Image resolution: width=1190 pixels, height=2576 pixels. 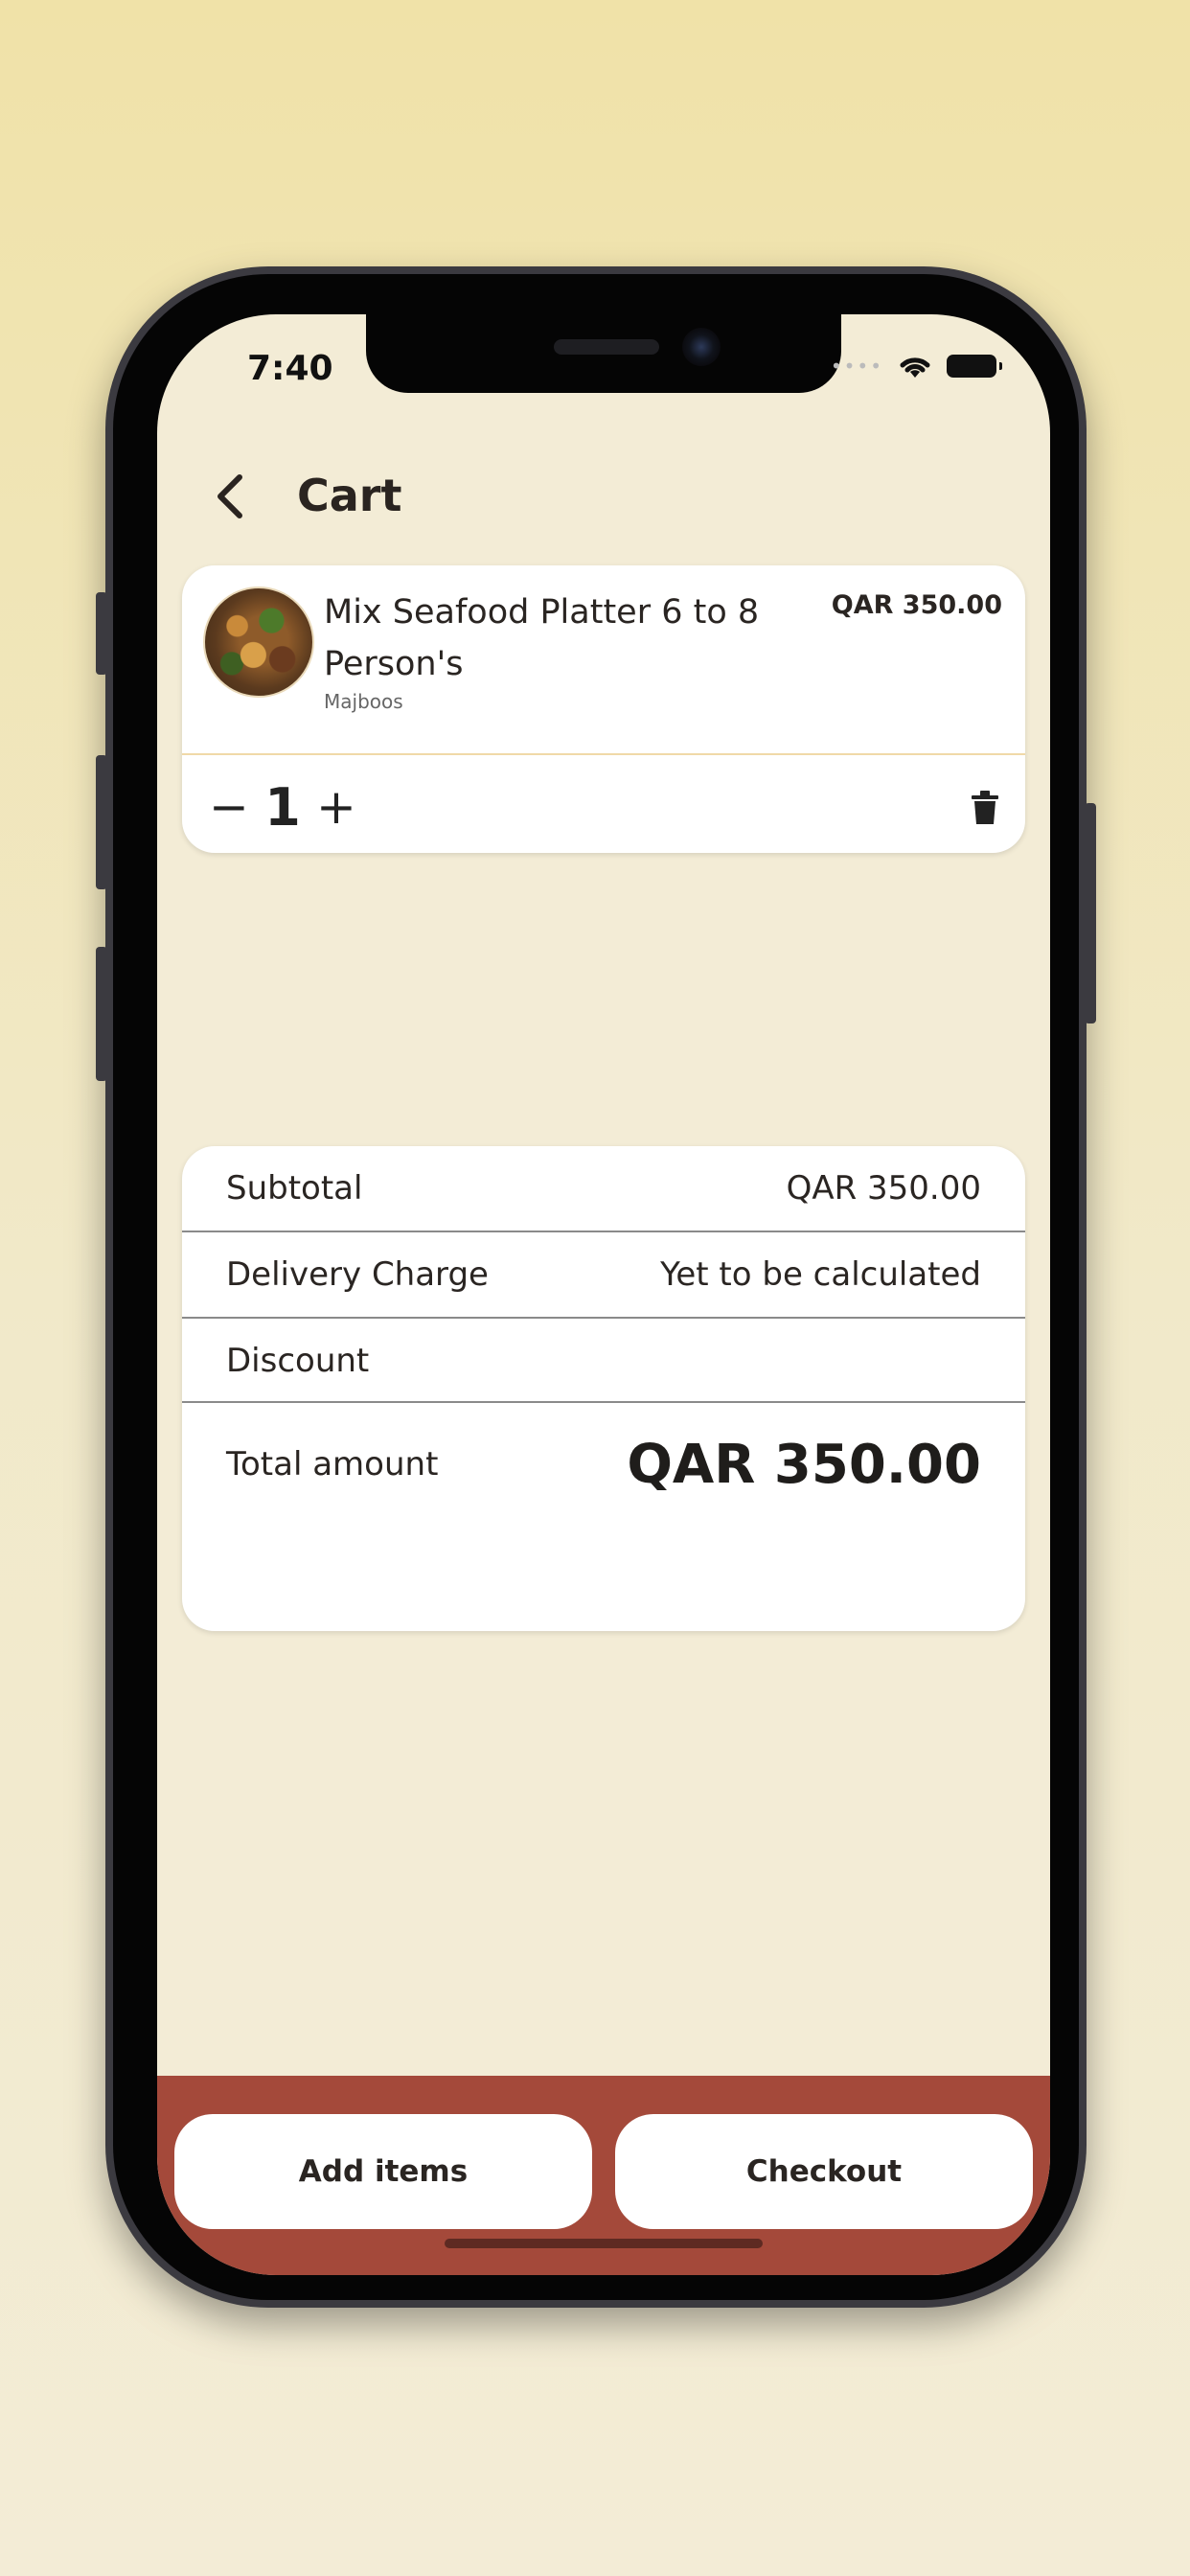 I want to click on page-title: Cart, so click(x=350, y=495).